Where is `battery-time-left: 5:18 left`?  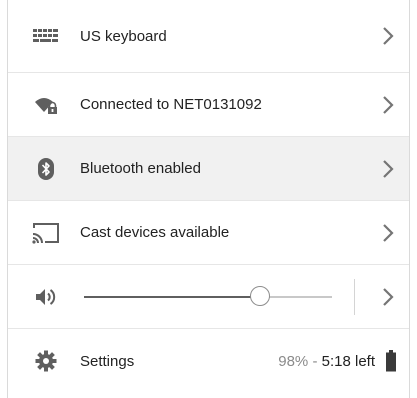 battery-time-left: 5:18 left is located at coordinates (348, 361).